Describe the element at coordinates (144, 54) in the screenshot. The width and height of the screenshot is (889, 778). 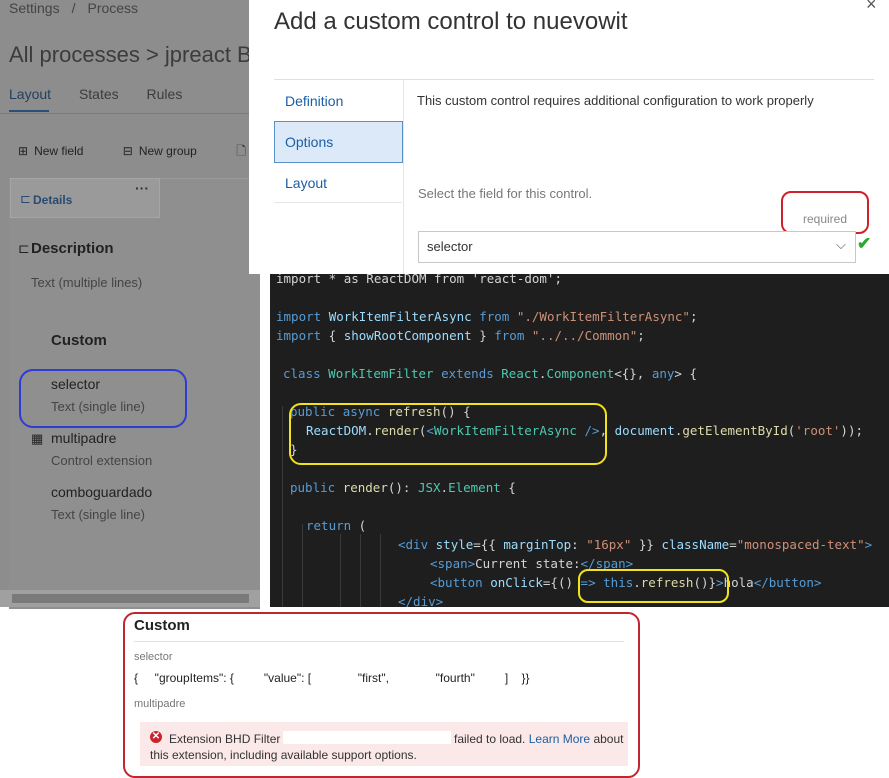
I see `page-title: All processes > jpreact Basi` at that location.